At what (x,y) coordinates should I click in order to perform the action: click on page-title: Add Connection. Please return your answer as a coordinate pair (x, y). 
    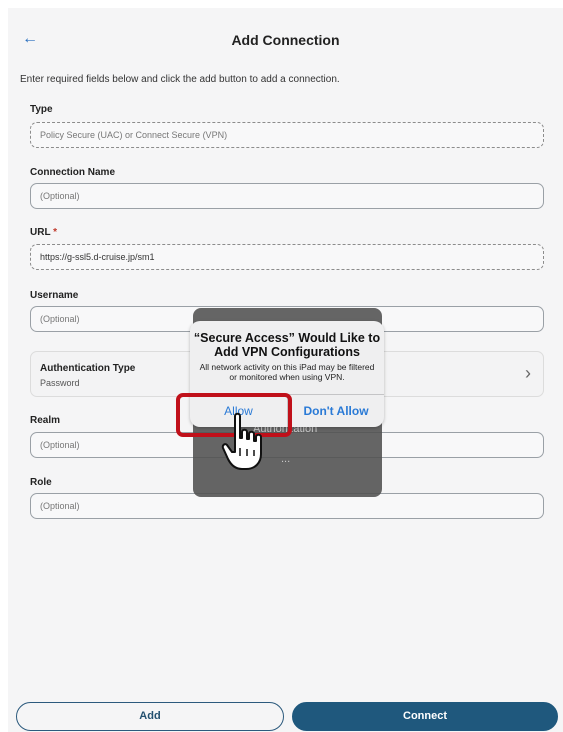
    Looking at the image, I should click on (285, 40).